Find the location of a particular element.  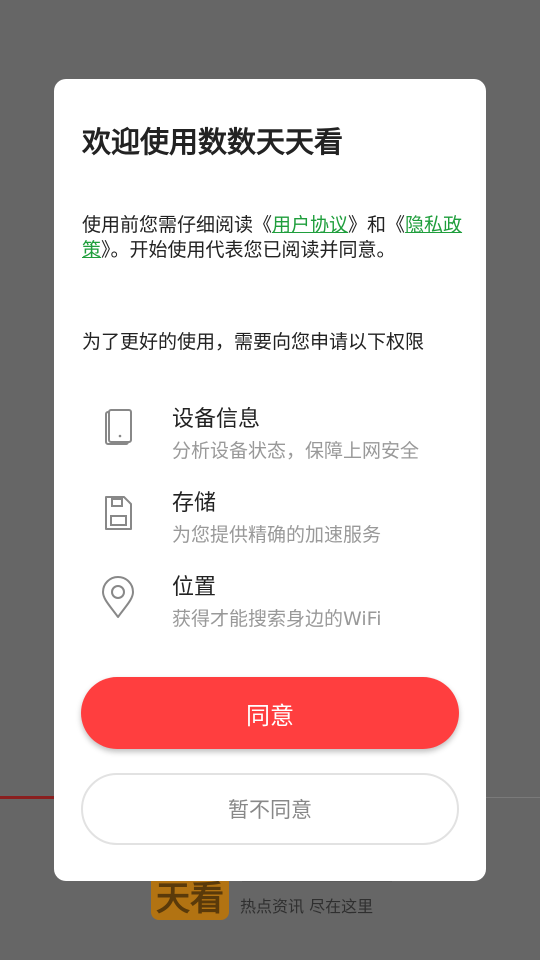

permission-item-location: 位置 获得才能搜索身边的WiFi is located at coordinates (278, 604).